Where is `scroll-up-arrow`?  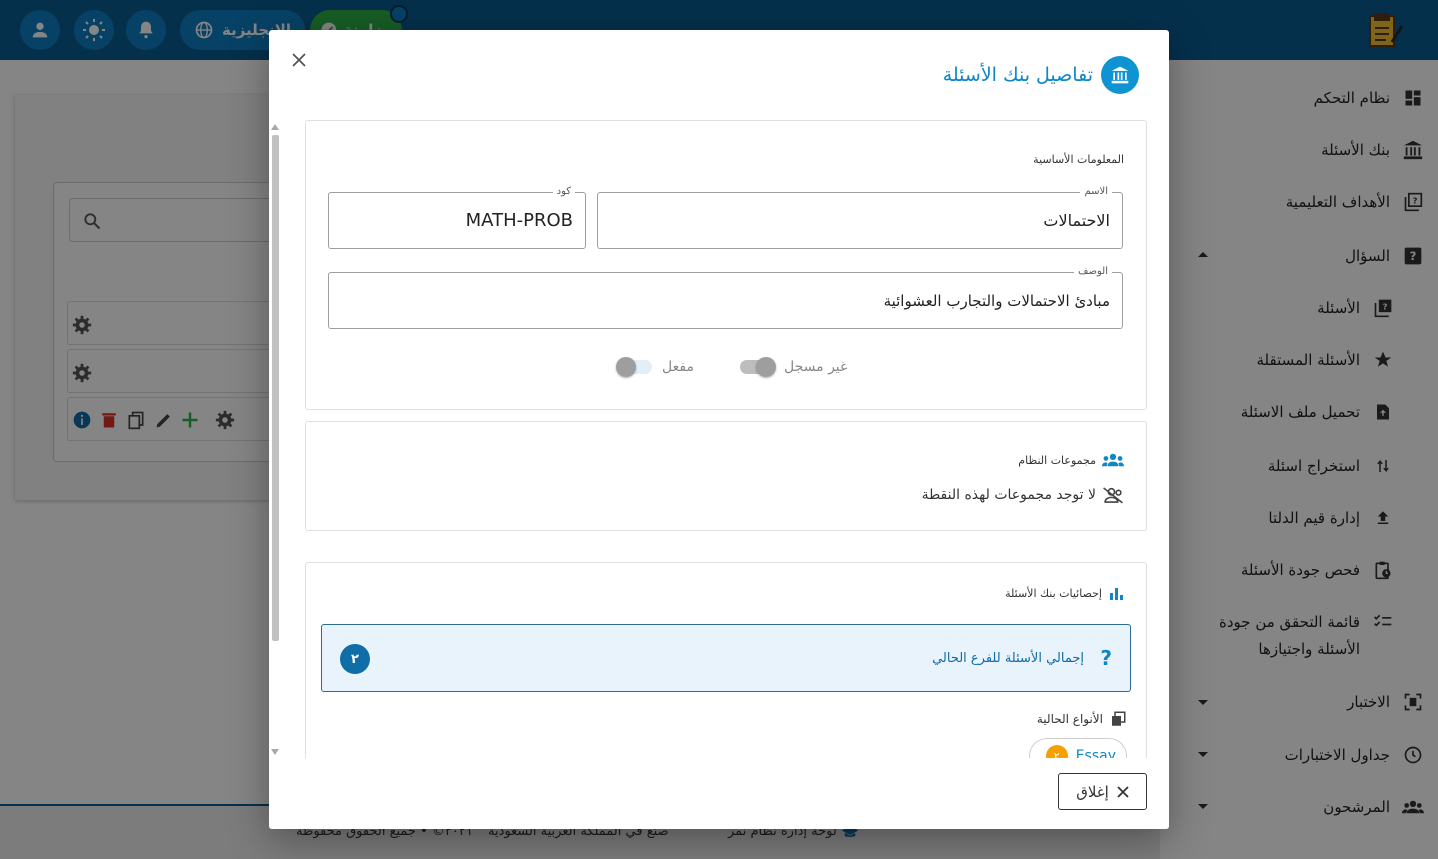
scroll-up-arrow is located at coordinates (275, 127).